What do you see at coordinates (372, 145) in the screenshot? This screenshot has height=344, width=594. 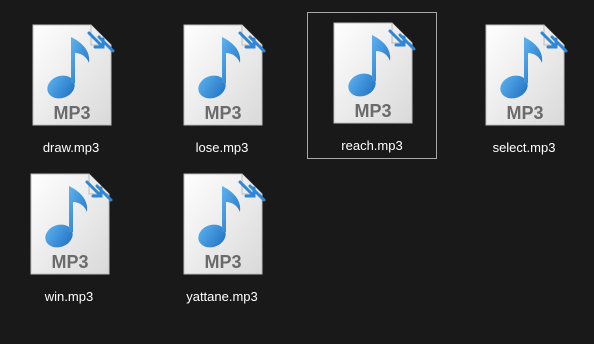 I see `file-name-label: reach.mp3` at bounding box center [372, 145].